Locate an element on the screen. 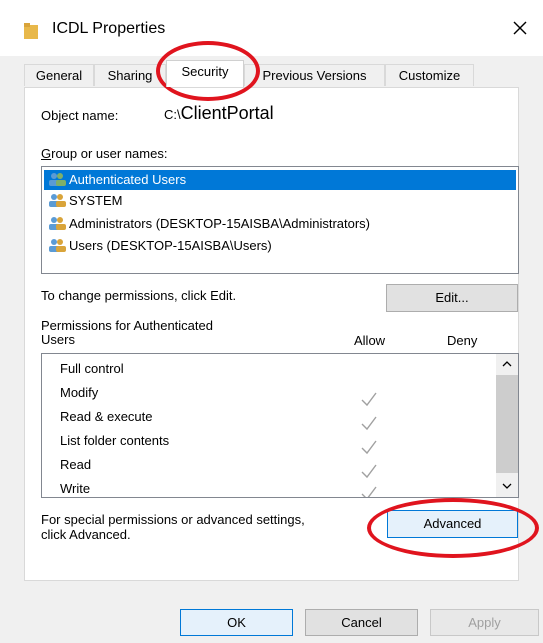 Image resolution: width=543 pixels, height=643 pixels. cancel-button-label: Cancel is located at coordinates (361, 622).